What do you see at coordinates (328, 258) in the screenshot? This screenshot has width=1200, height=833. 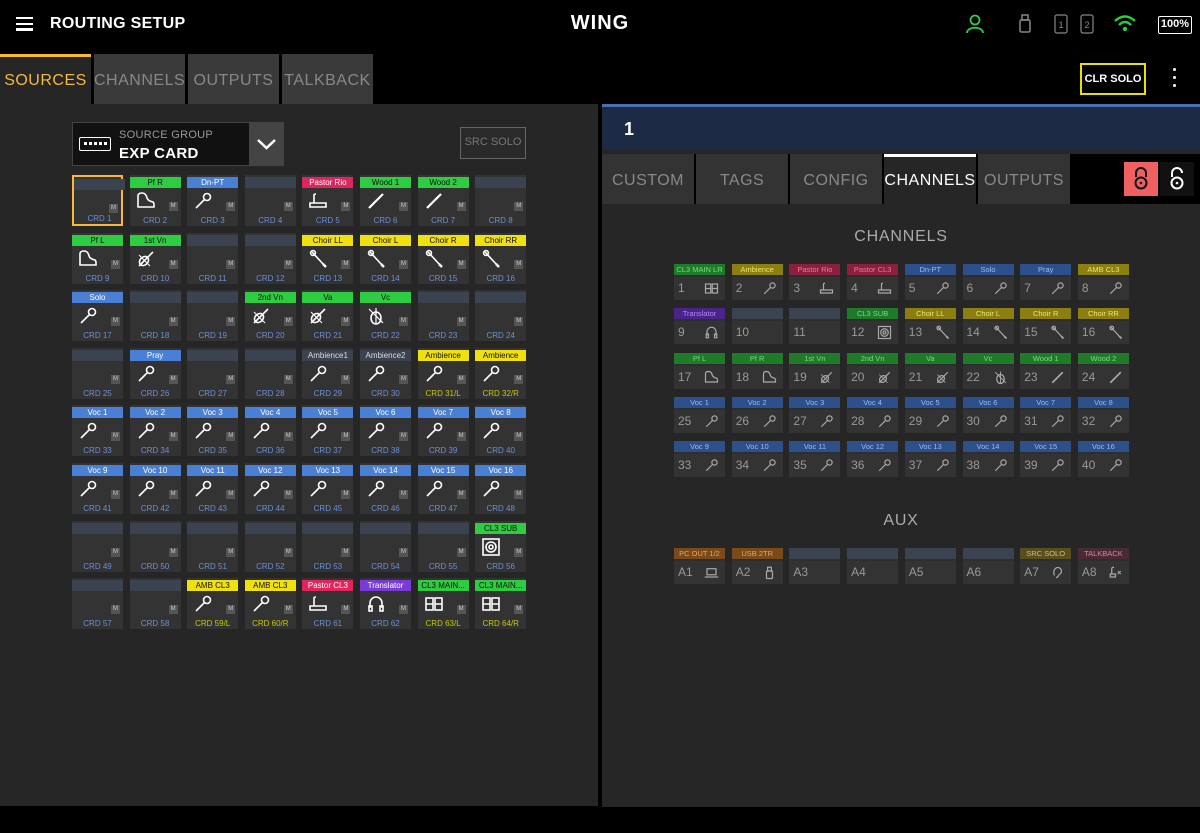 I see `source-cell: Choir LL M CRD 13` at bounding box center [328, 258].